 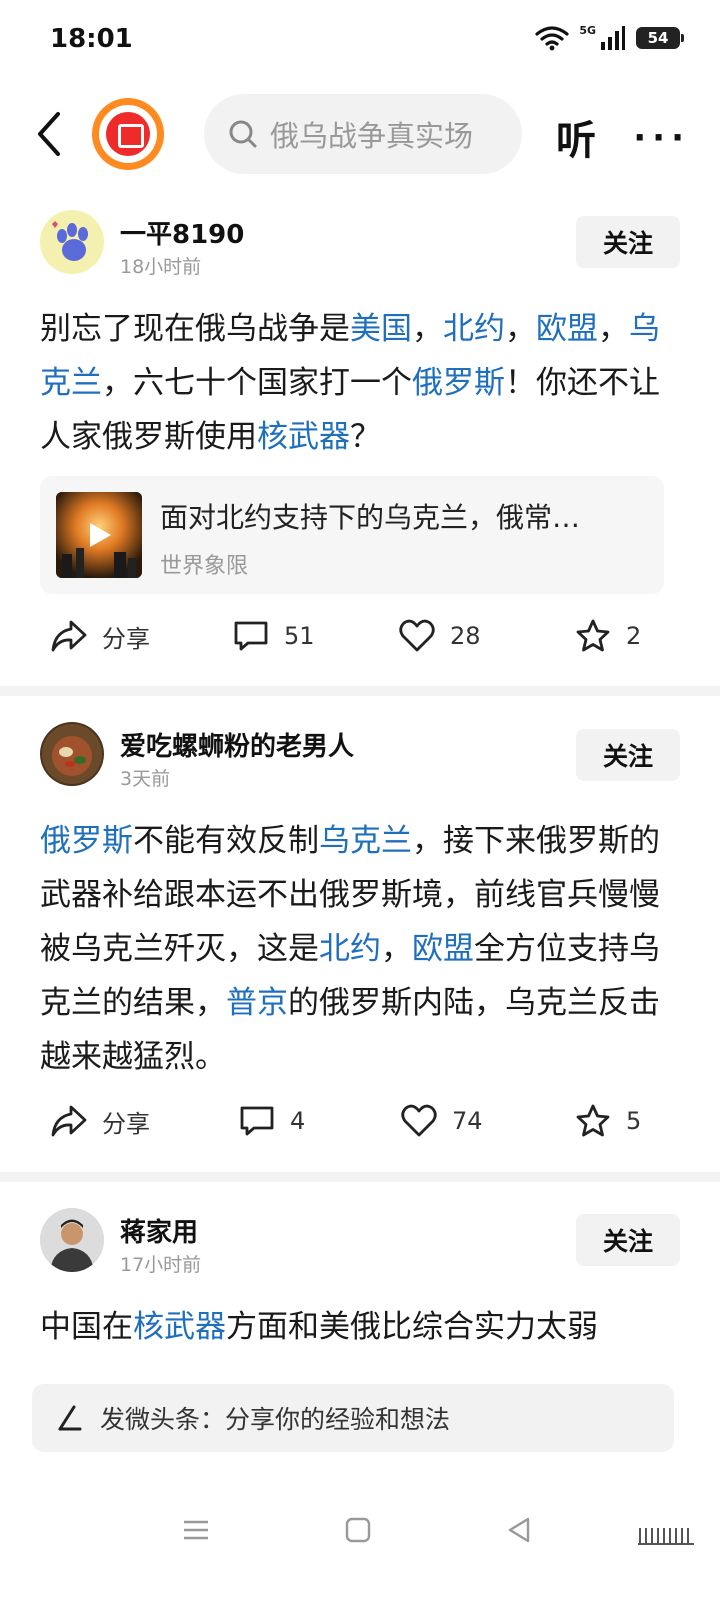 What do you see at coordinates (381, 329) in the screenshot?
I see `topic-link: 美国` at bounding box center [381, 329].